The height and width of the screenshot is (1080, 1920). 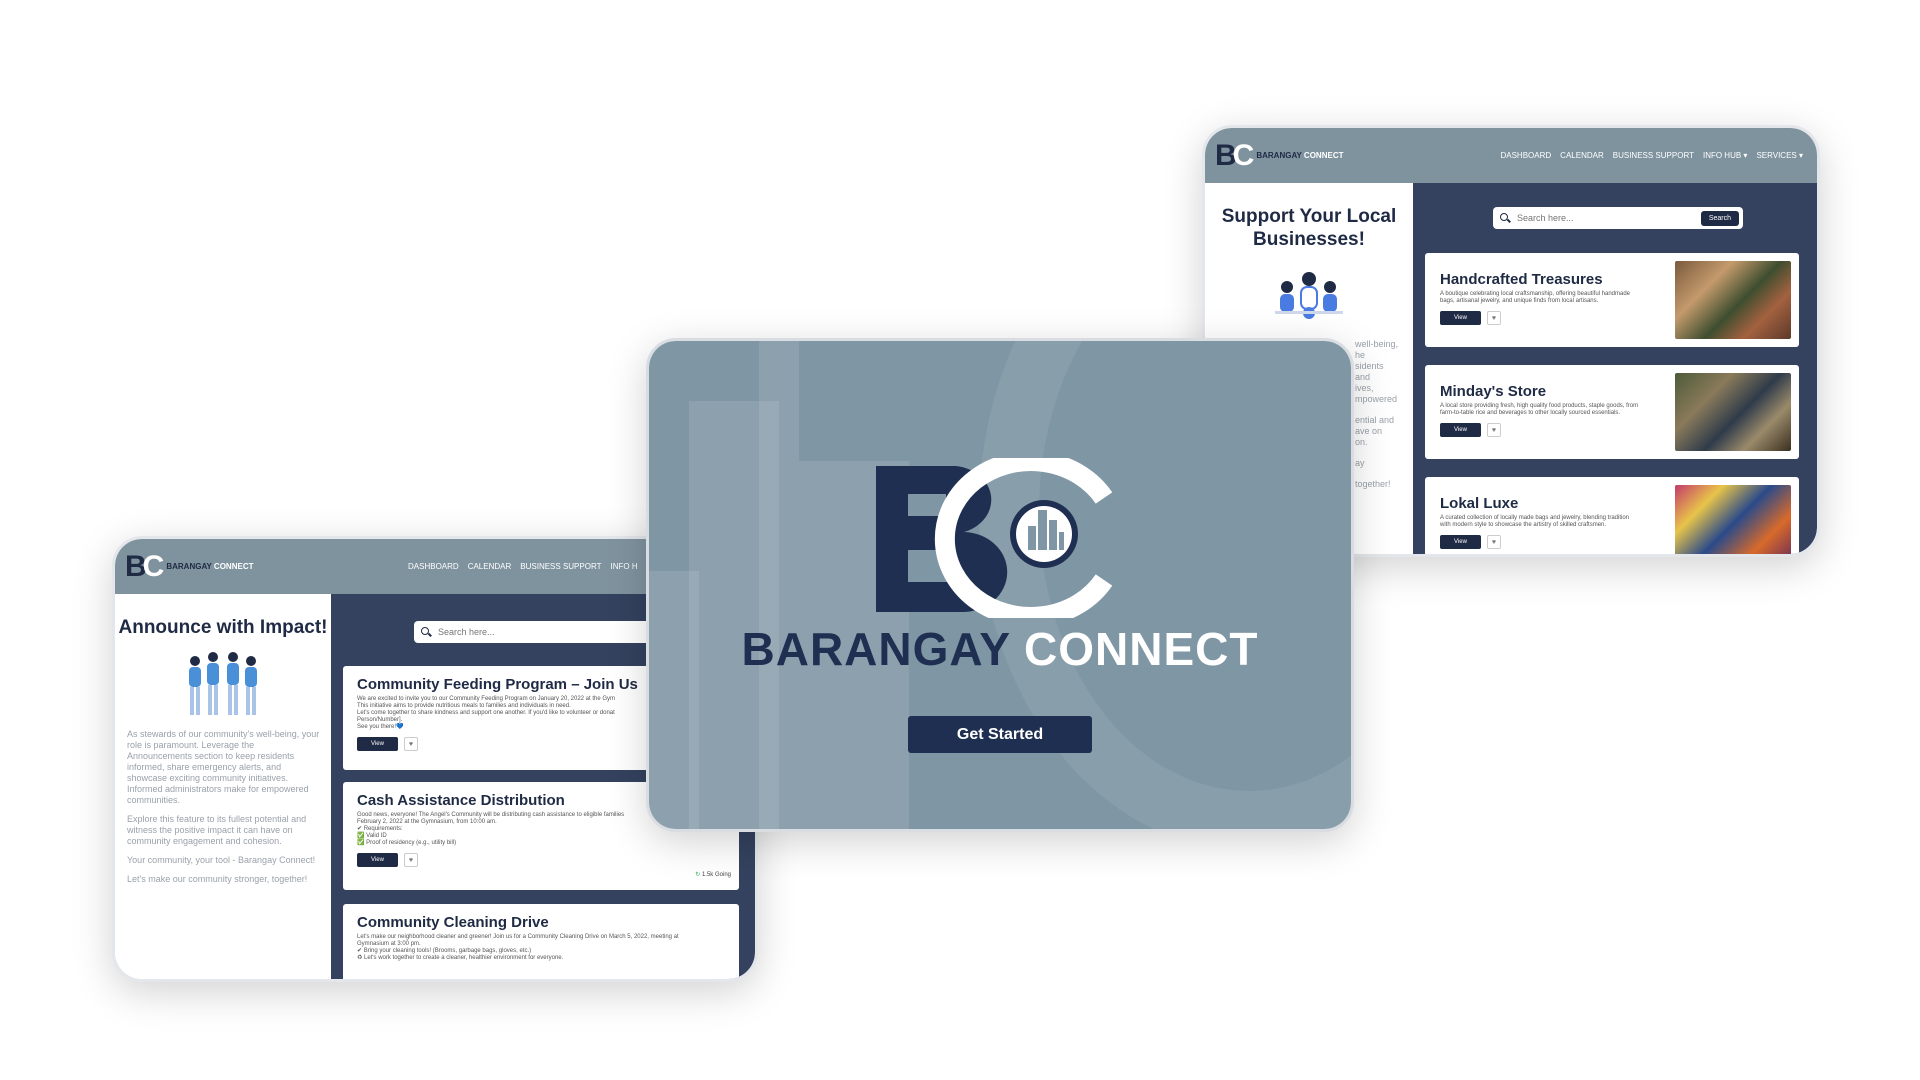 What do you see at coordinates (1376, 399) in the screenshot?
I see `sidebar-text-line: mpowered` at bounding box center [1376, 399].